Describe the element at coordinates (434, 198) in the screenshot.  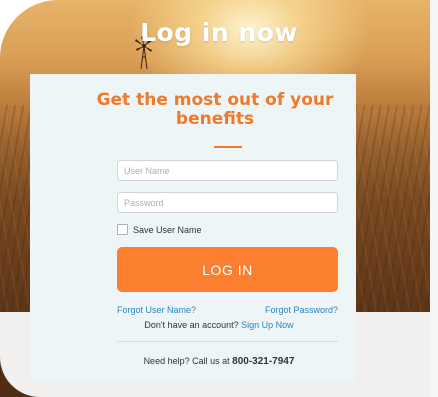
I see `page-edge` at that location.